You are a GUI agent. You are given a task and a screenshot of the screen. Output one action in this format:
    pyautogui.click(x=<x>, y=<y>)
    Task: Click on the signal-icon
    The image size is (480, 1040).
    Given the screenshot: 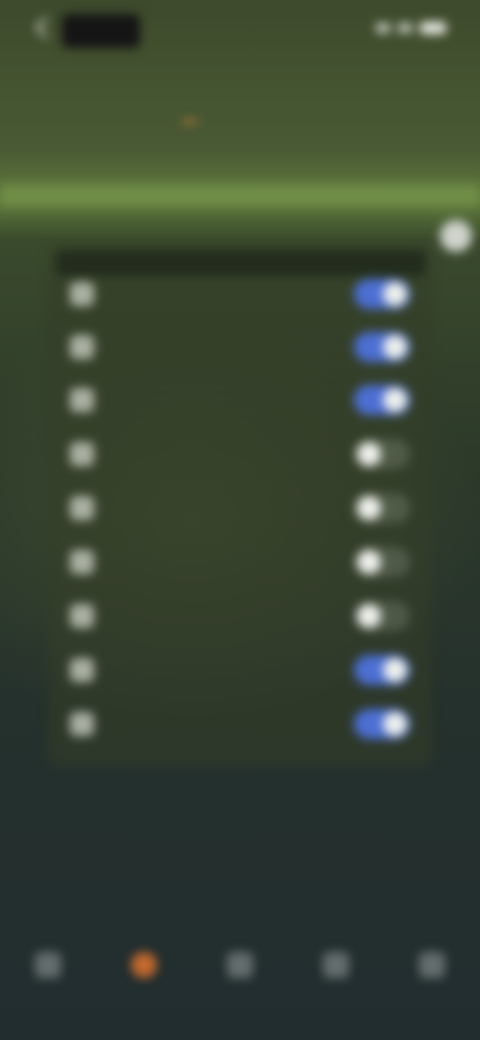 What is the action you would take?
    pyautogui.click(x=383, y=28)
    